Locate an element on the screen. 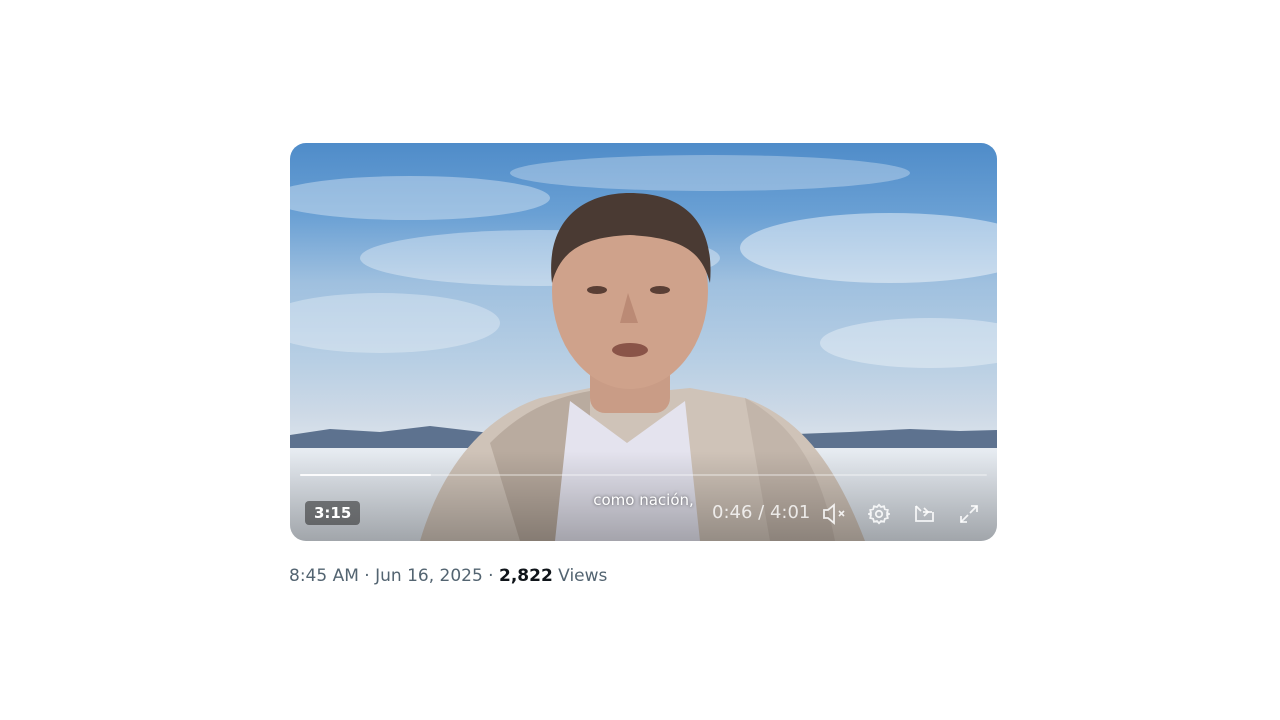 This screenshot has width=1280, height=720. expand-icon is located at coordinates (969, 514).